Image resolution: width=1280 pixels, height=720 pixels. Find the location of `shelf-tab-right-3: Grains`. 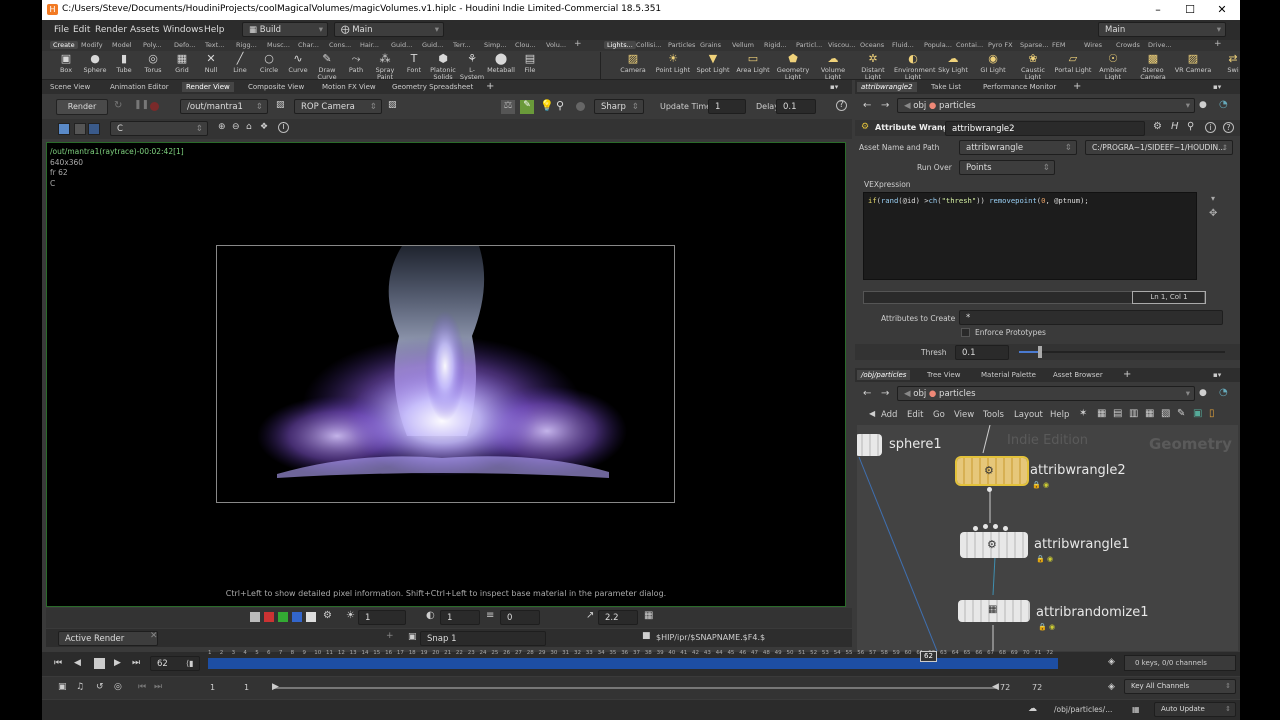

shelf-tab-right-3: Grains is located at coordinates (710, 45).